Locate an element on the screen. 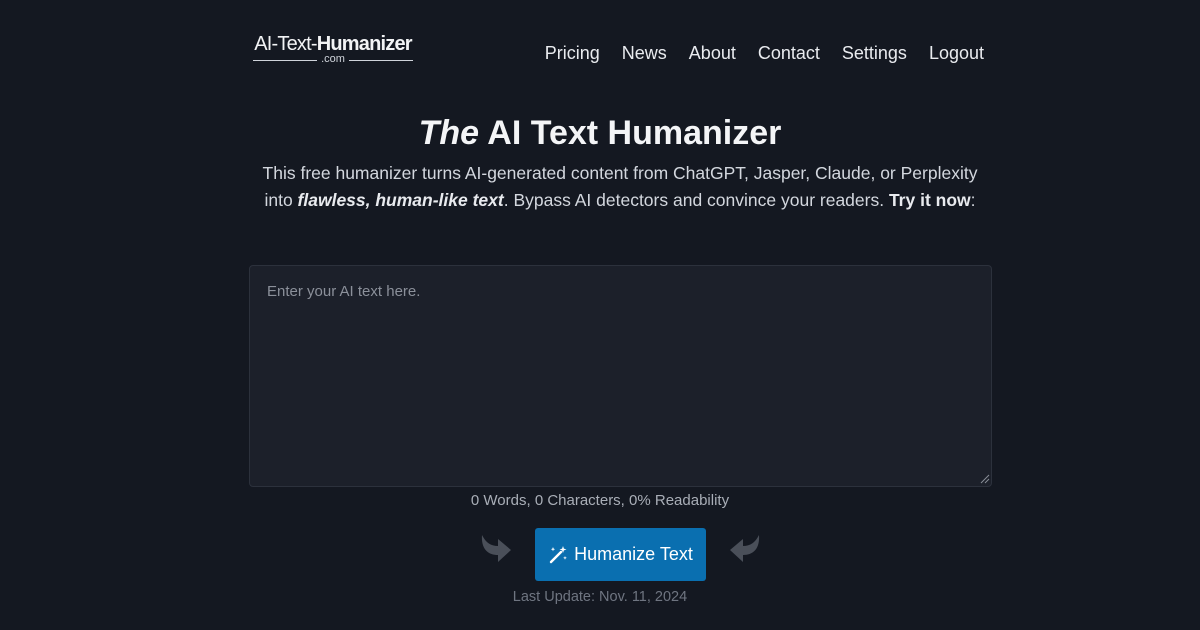  humanize-button: Humanize Text is located at coordinates (620, 554).